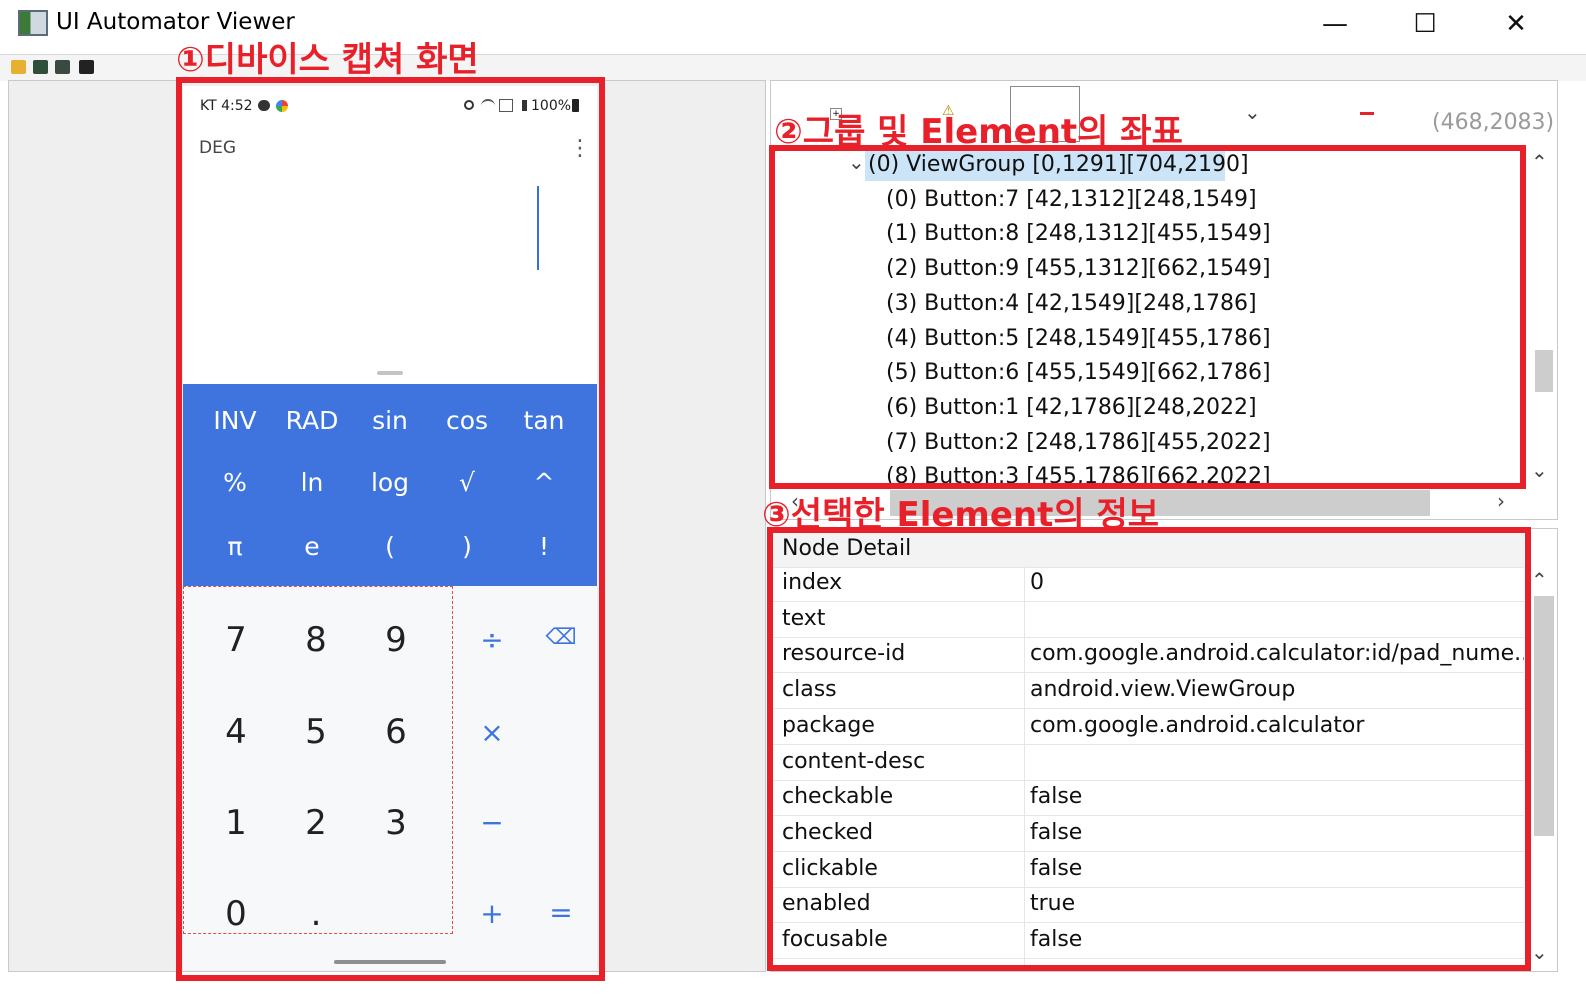 The image size is (1586, 996). I want to click on toggle-nafs-icon, so click(1367, 113).